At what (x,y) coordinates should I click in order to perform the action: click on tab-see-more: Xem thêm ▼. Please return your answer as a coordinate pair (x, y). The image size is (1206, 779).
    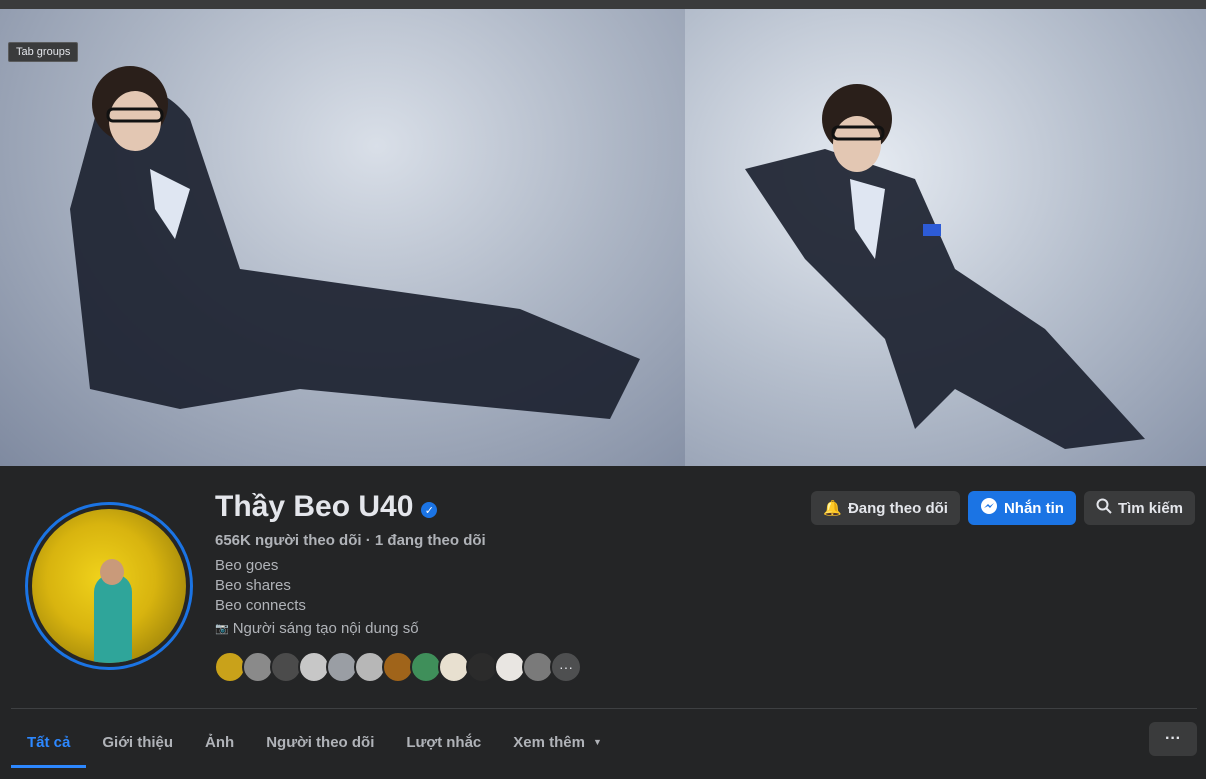
    Looking at the image, I should click on (557, 742).